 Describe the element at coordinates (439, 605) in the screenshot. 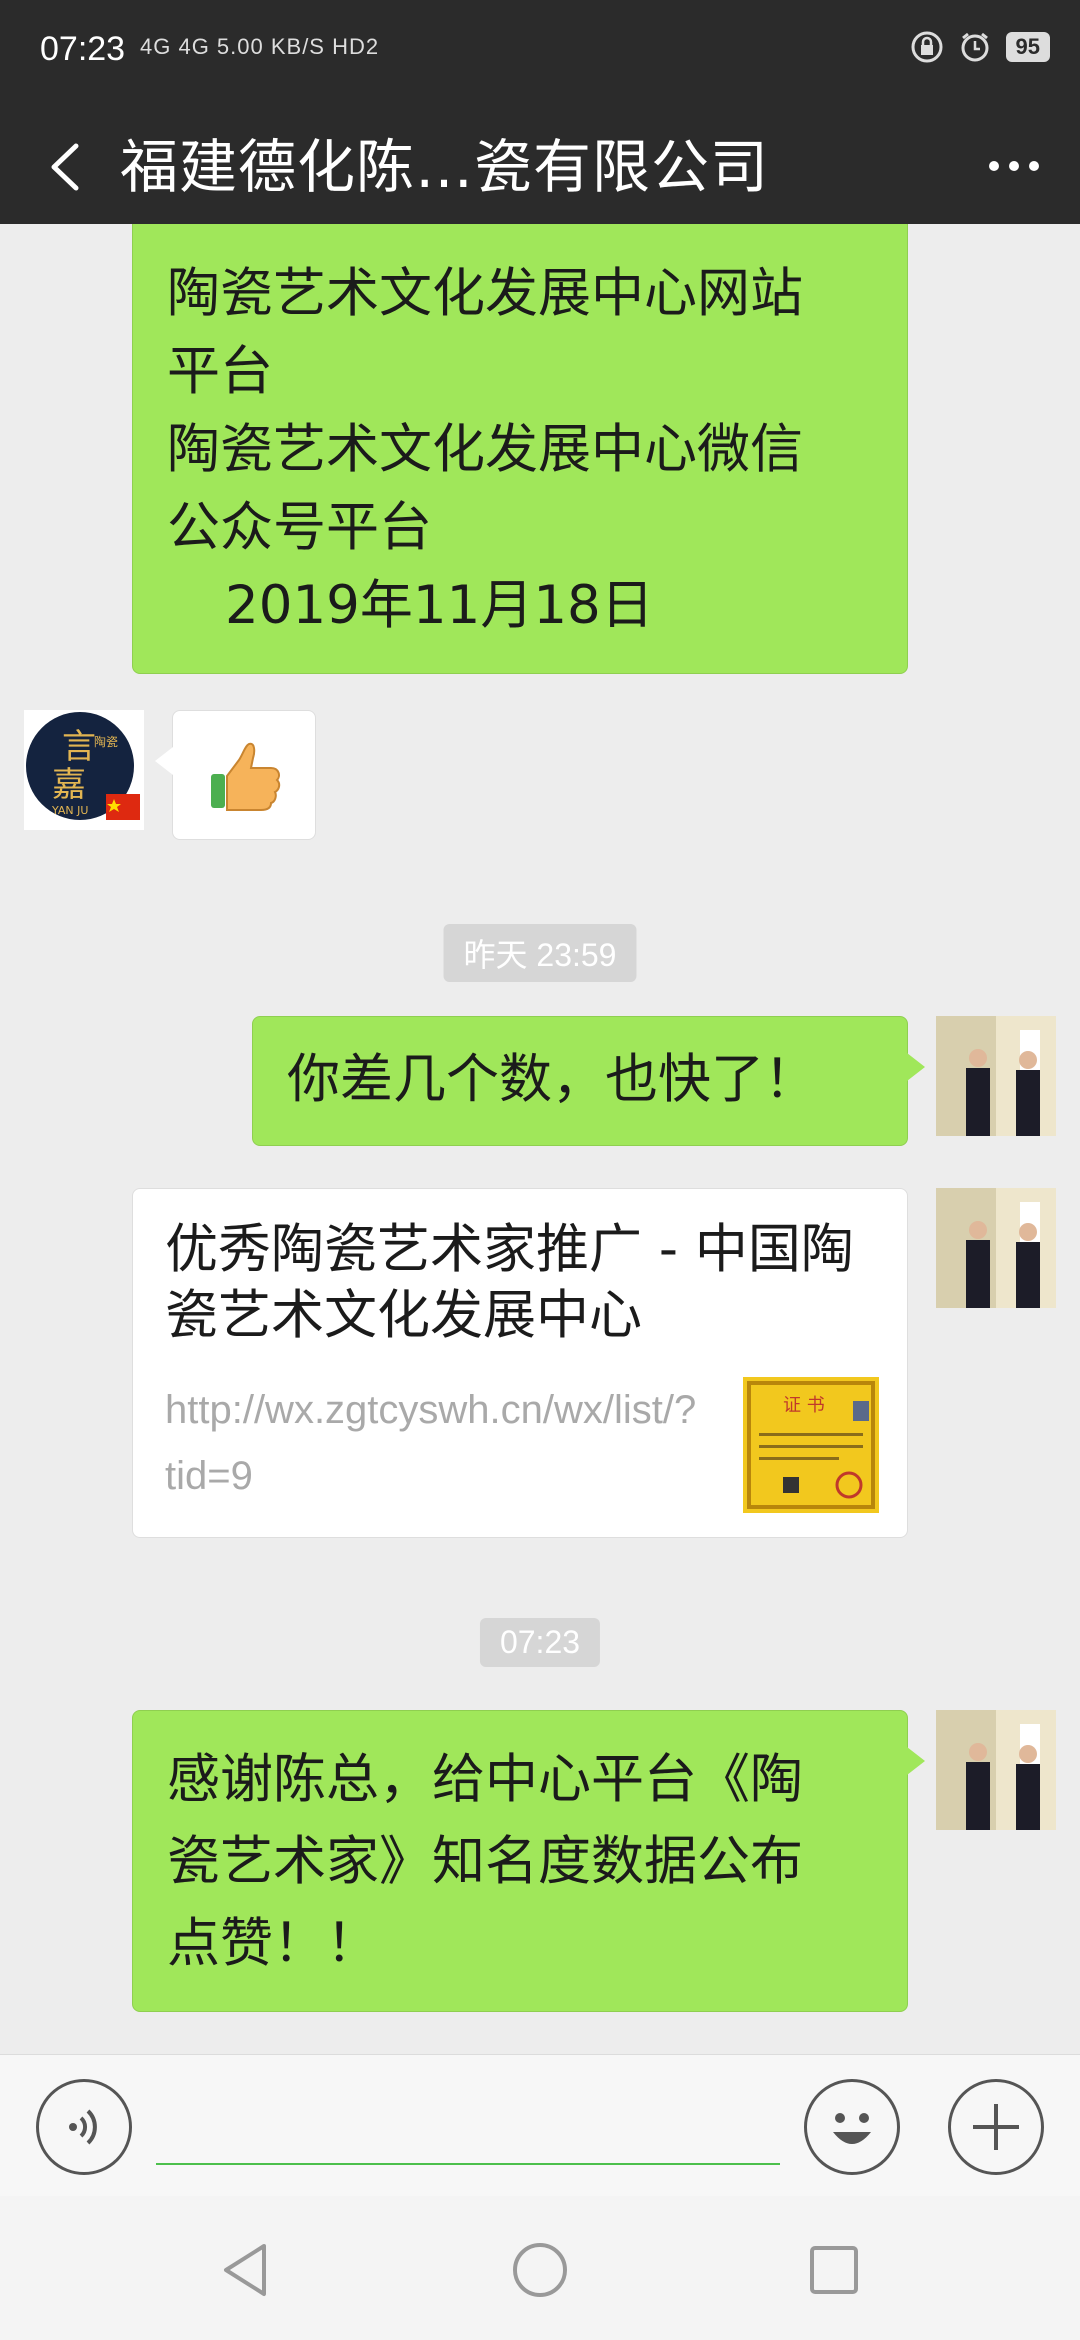

I see `message-date-line: 2019年11月18日` at that location.